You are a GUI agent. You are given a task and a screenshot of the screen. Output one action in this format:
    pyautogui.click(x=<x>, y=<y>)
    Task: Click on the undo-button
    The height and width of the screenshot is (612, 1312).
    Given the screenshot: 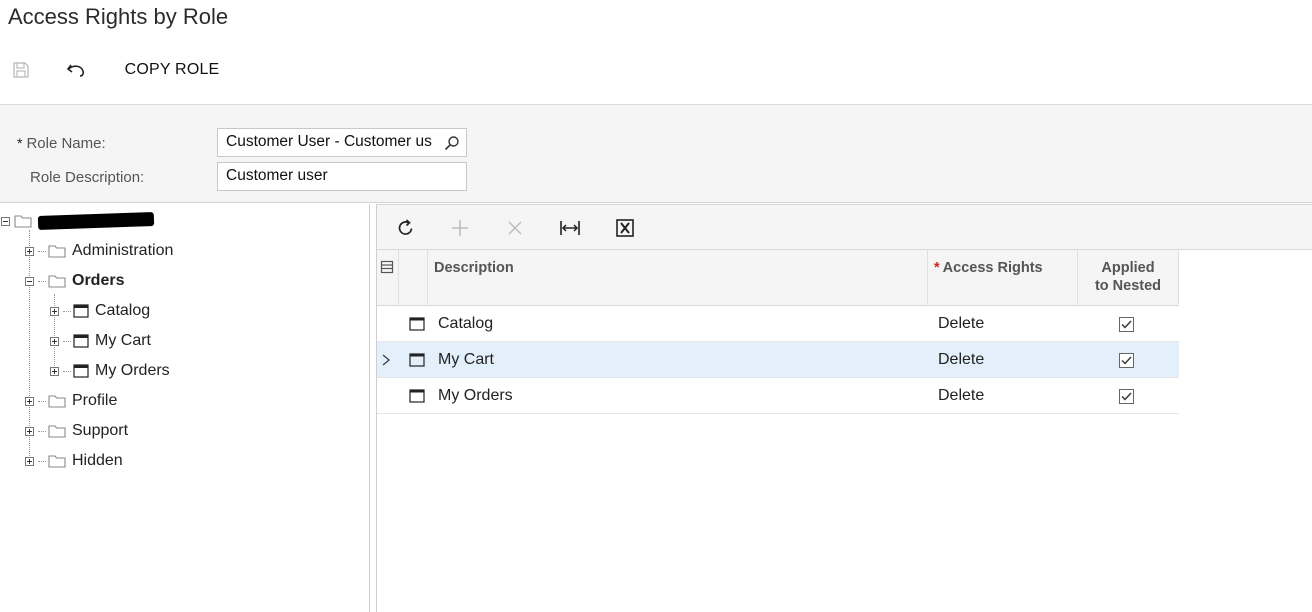 What is the action you would take?
    pyautogui.click(x=76, y=70)
    